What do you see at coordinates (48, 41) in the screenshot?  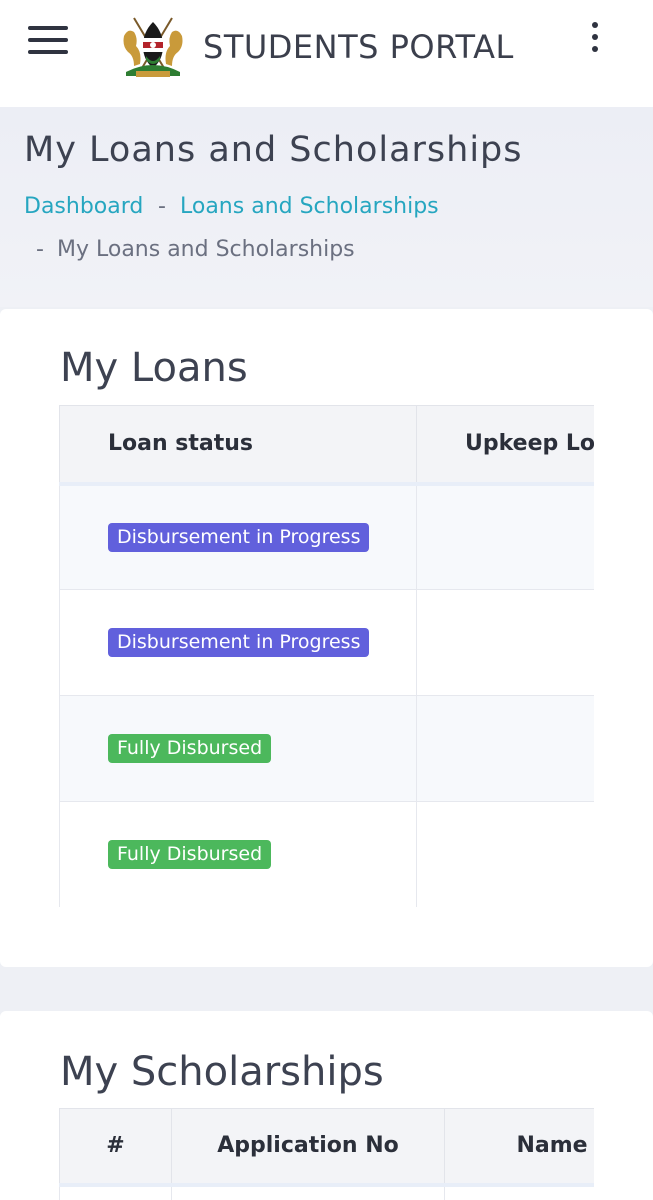 I see `hamburger-menu-icon` at bounding box center [48, 41].